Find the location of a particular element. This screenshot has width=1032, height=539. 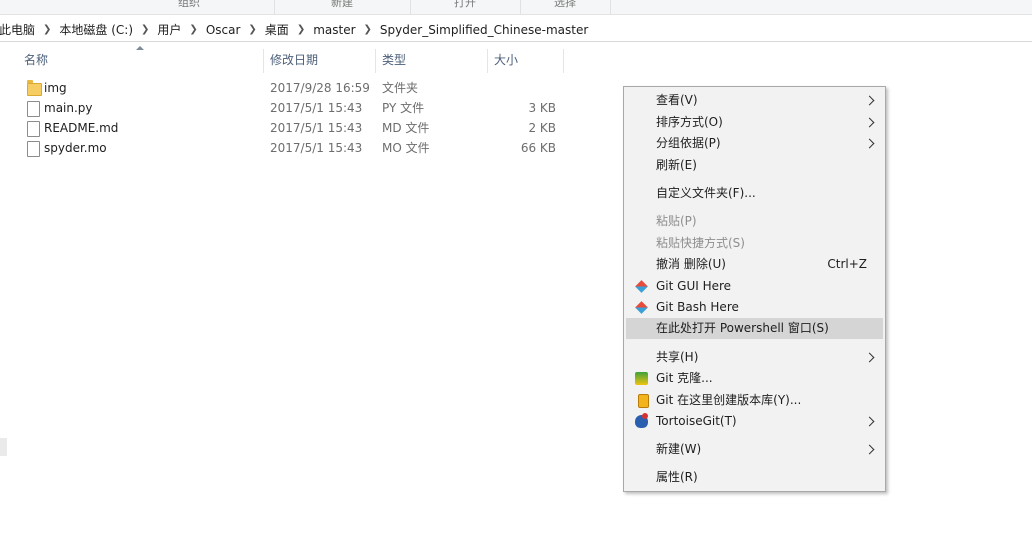

ribbon-bar: 组织 新建 打开 选择 is located at coordinates (516, 7).